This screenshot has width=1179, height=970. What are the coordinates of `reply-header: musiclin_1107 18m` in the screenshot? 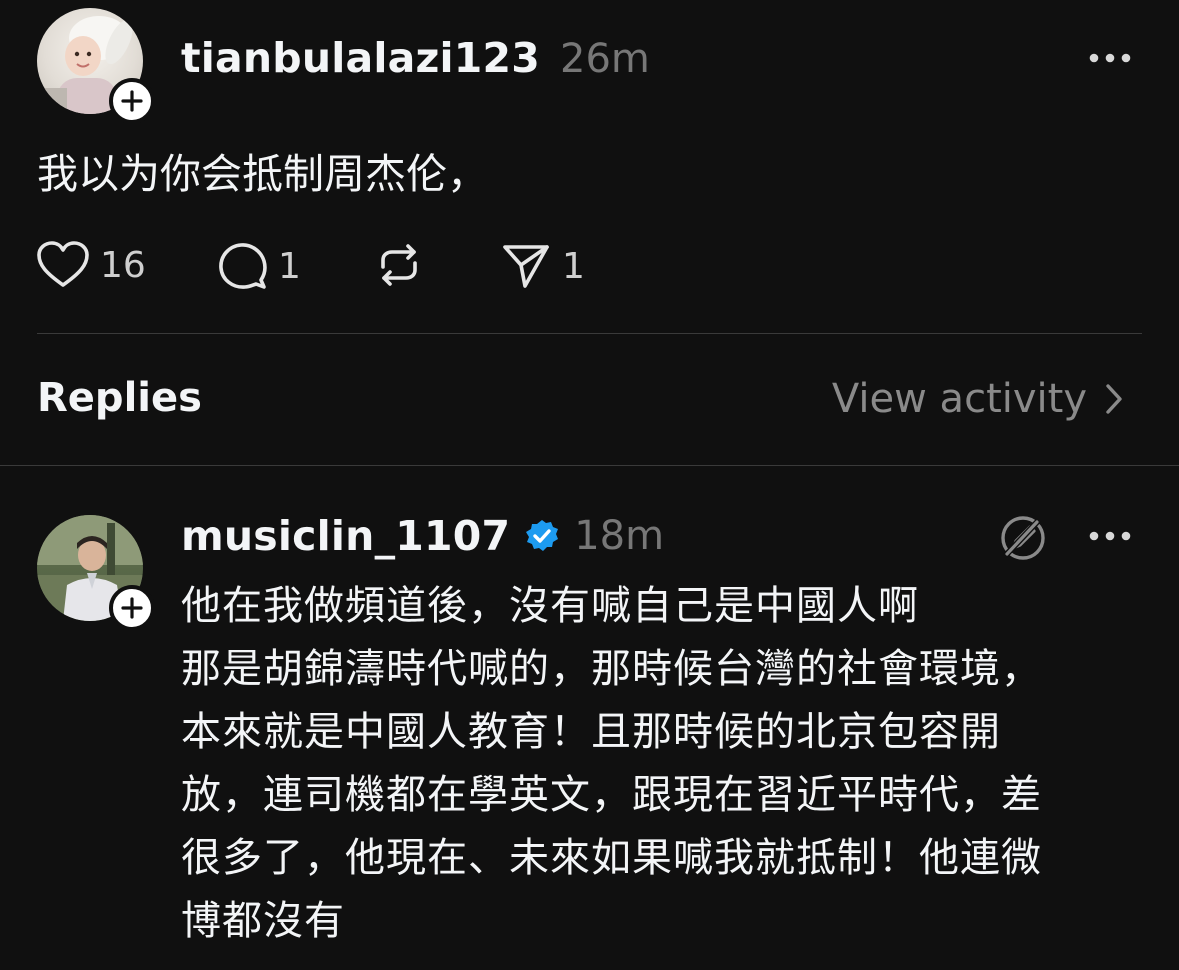 It's located at (422, 536).